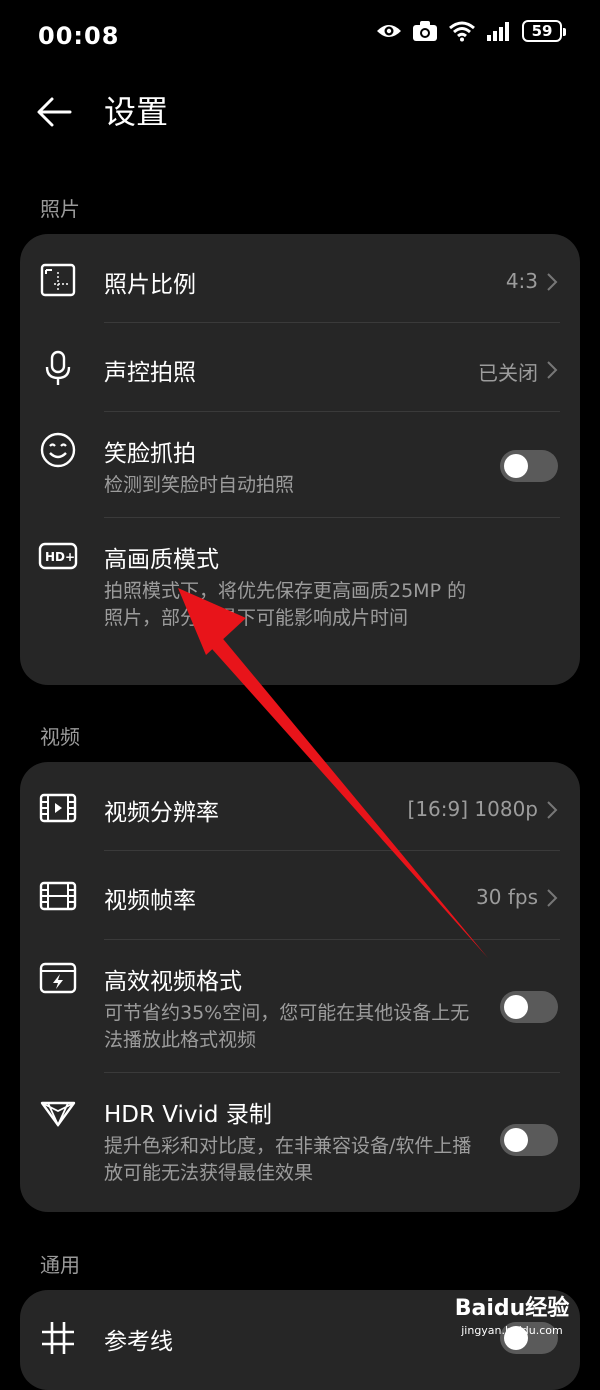 This screenshot has width=600, height=1390. I want to click on smile-capture-toggle, so click(529, 466).